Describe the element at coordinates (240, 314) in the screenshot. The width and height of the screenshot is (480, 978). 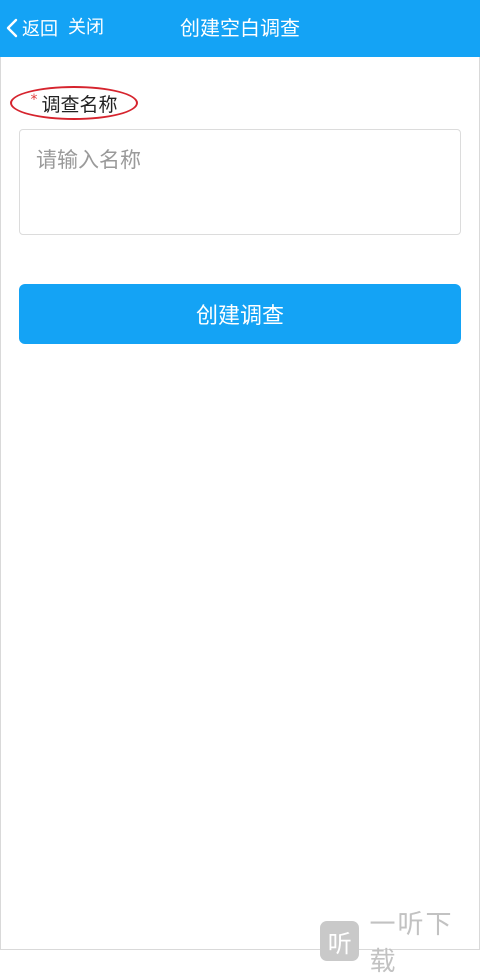
I see `create-survey-button: 创建调查` at that location.